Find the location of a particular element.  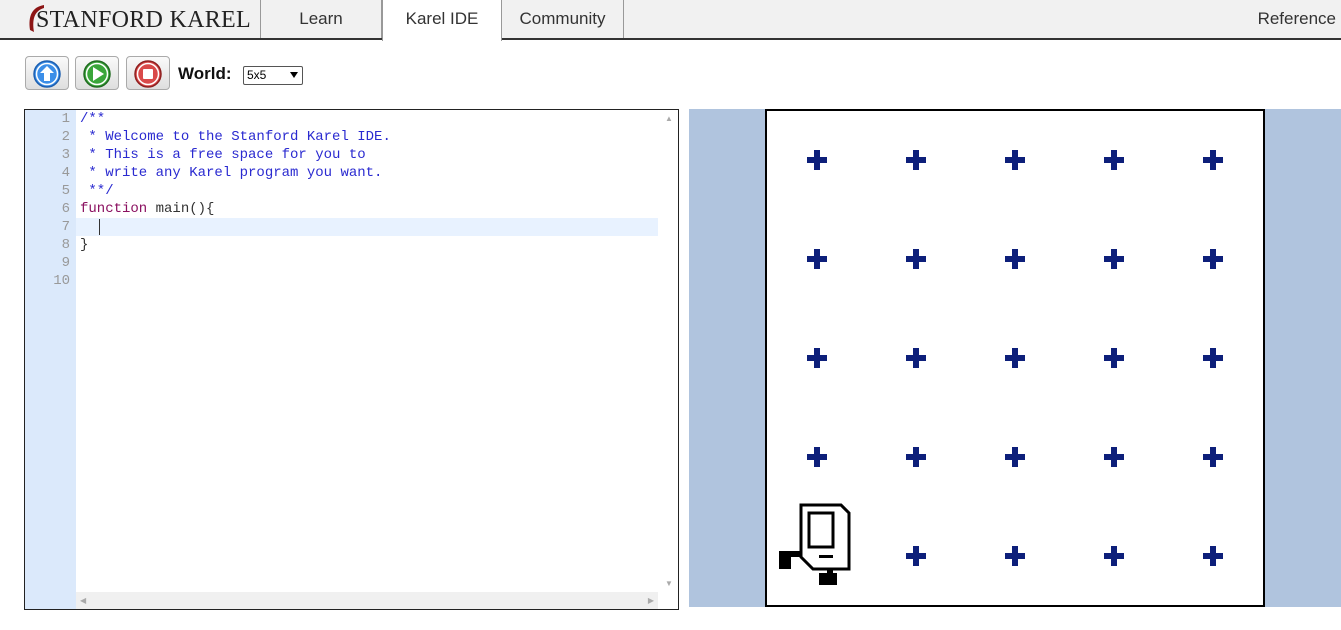

vertical-scrollbar: ▲ ▼ is located at coordinates (669, 351).